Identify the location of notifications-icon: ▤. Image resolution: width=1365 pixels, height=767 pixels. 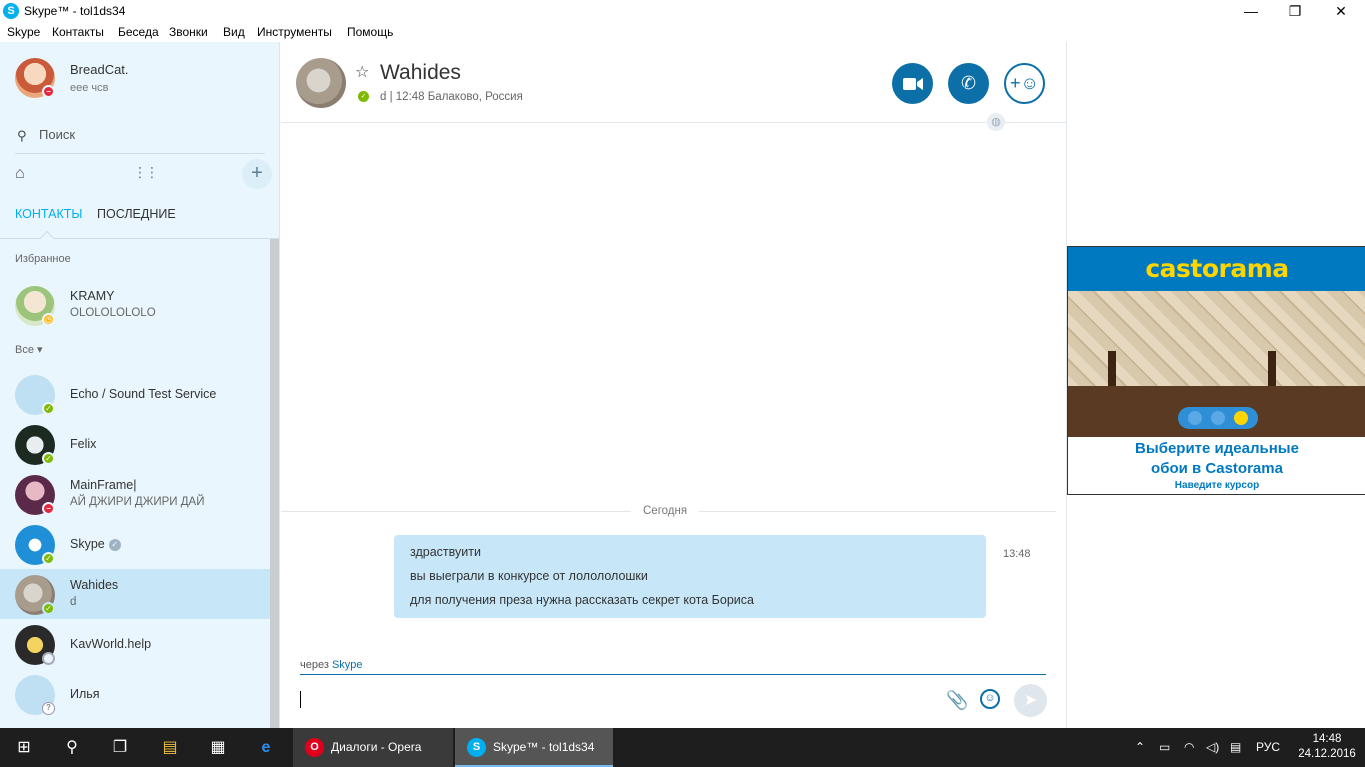
(1235, 747).